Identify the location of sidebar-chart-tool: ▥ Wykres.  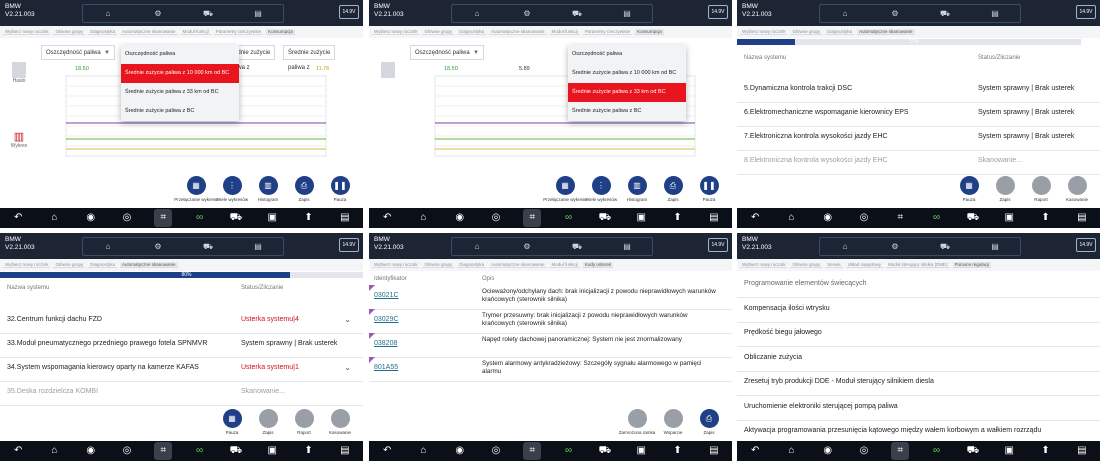
(19, 139).